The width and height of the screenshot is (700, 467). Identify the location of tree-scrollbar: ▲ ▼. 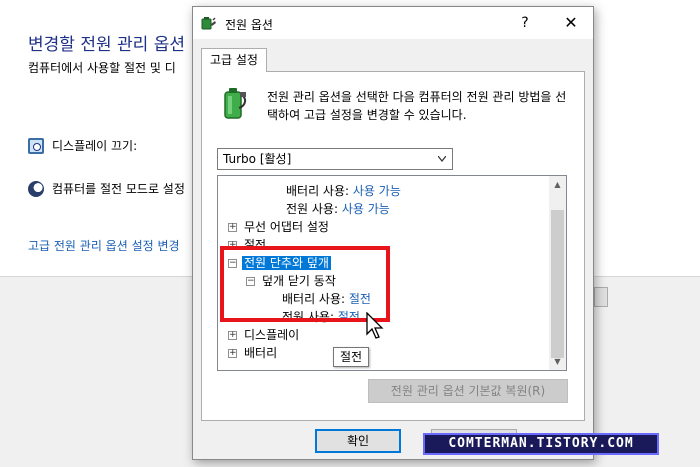
(557, 273).